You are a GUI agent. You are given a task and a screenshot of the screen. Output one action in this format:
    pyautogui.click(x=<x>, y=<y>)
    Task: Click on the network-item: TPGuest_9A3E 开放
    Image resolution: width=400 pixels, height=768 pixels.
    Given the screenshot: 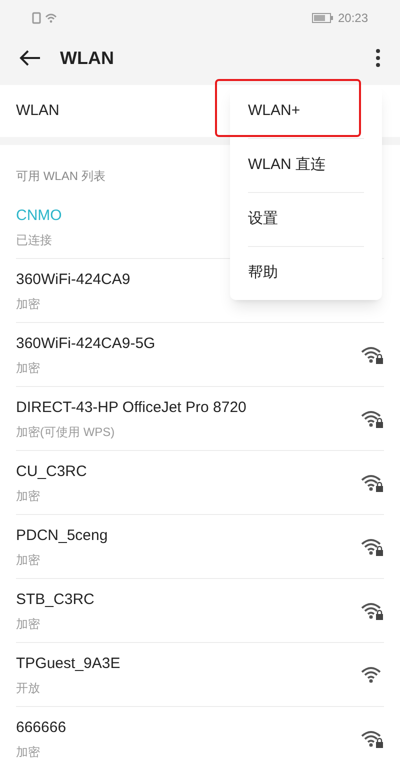 What is the action you would take?
    pyautogui.click(x=200, y=675)
    